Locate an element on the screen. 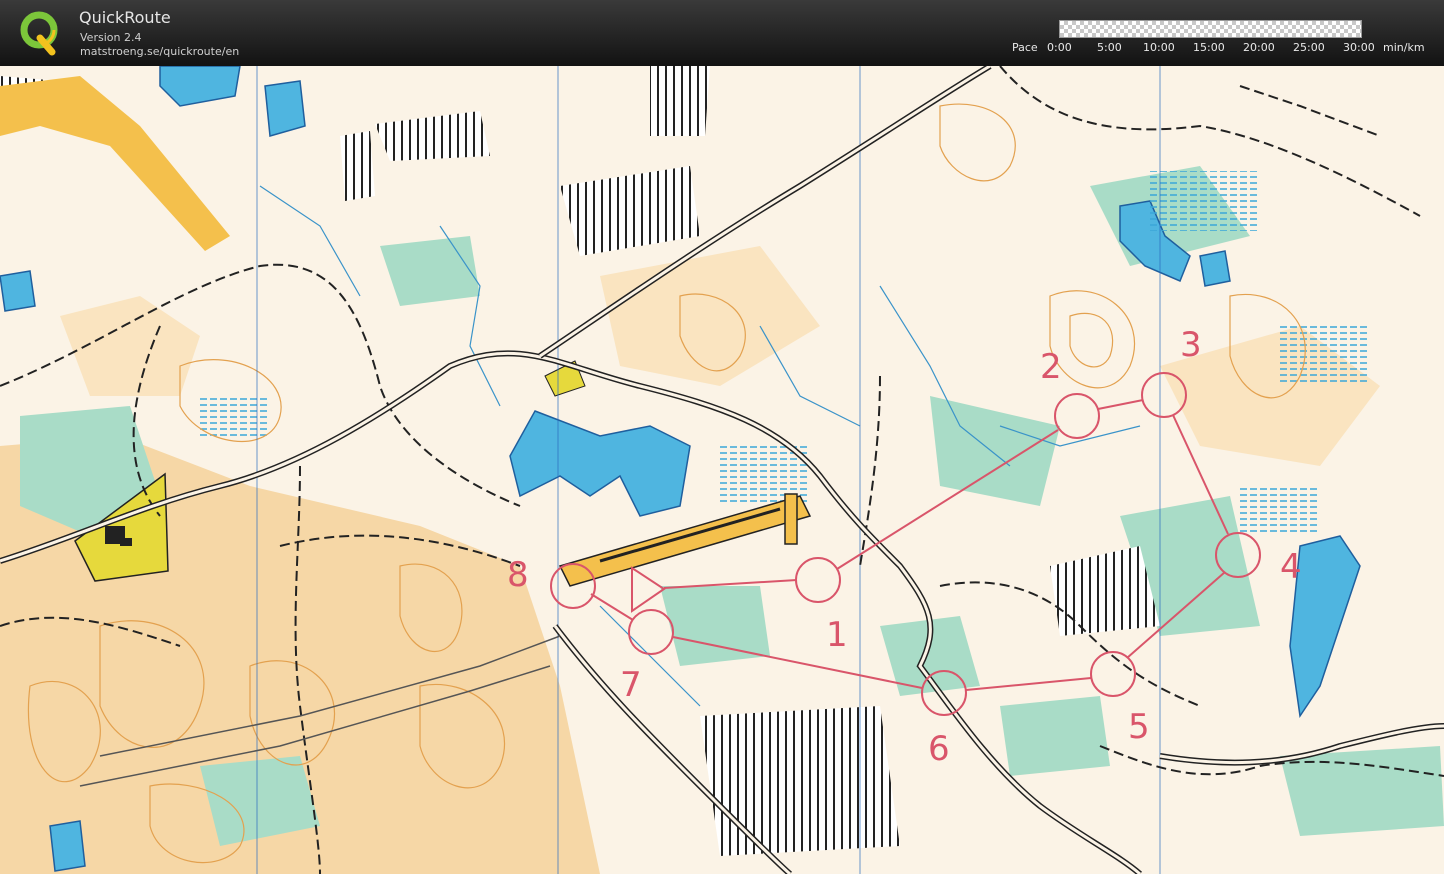 The width and height of the screenshot is (1444, 874). pace-tick: 30:00 is located at coordinates (1359, 47).